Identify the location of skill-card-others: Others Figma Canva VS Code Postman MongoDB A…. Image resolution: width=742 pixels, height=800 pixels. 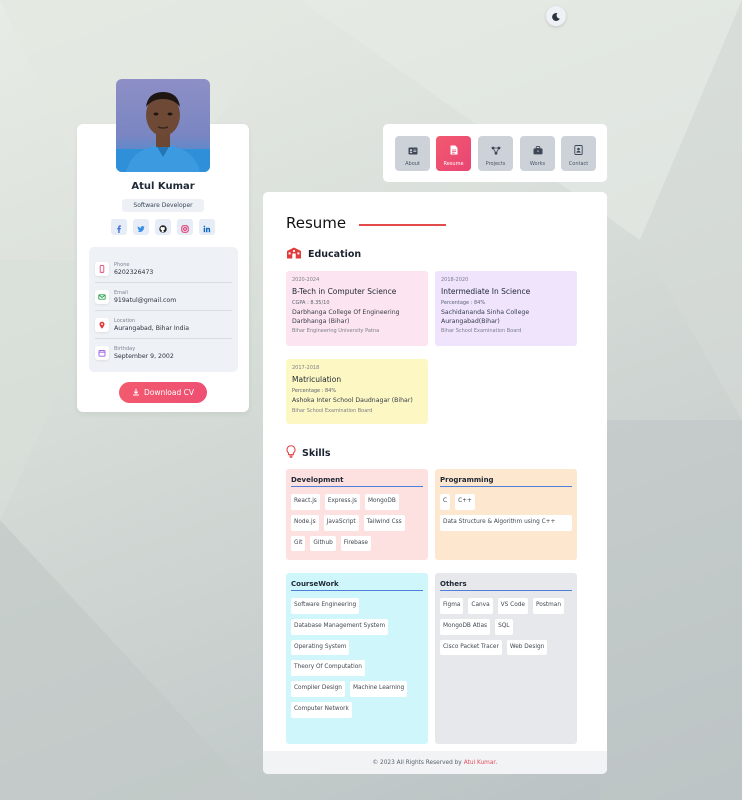
(506, 658).